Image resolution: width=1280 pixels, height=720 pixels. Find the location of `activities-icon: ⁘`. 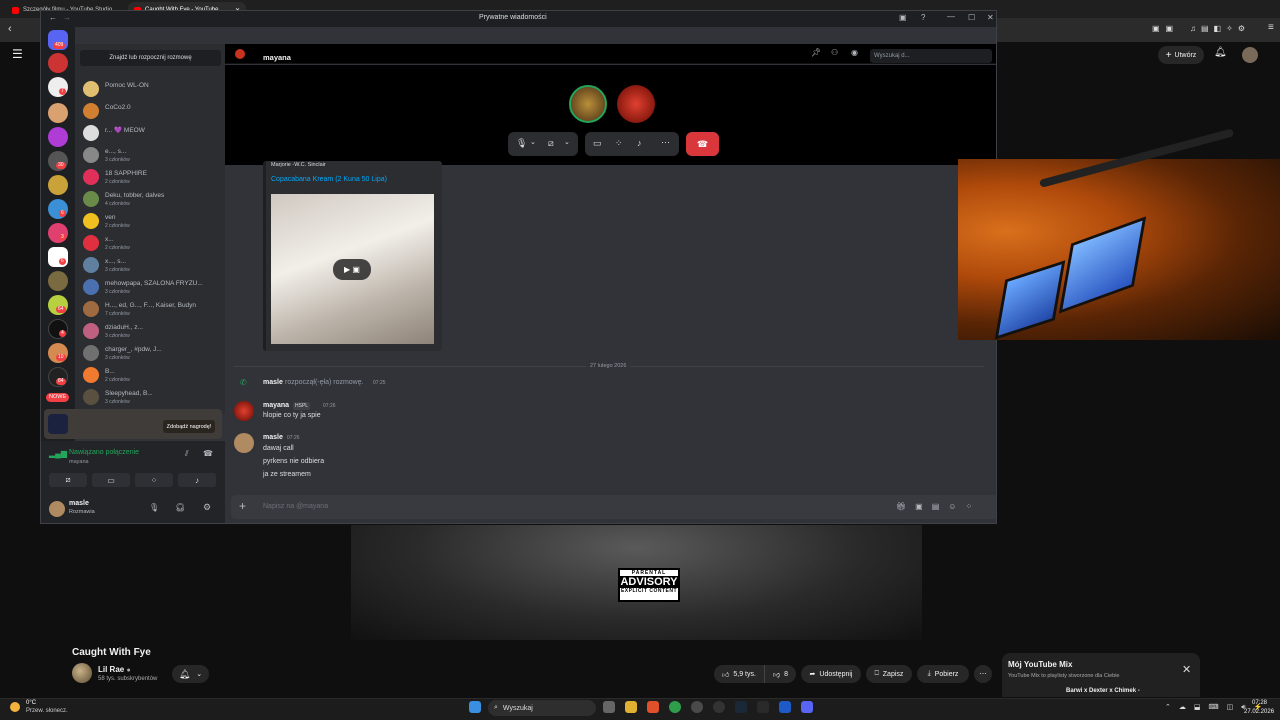

activities-icon: ⁘ is located at coordinates (619, 143).